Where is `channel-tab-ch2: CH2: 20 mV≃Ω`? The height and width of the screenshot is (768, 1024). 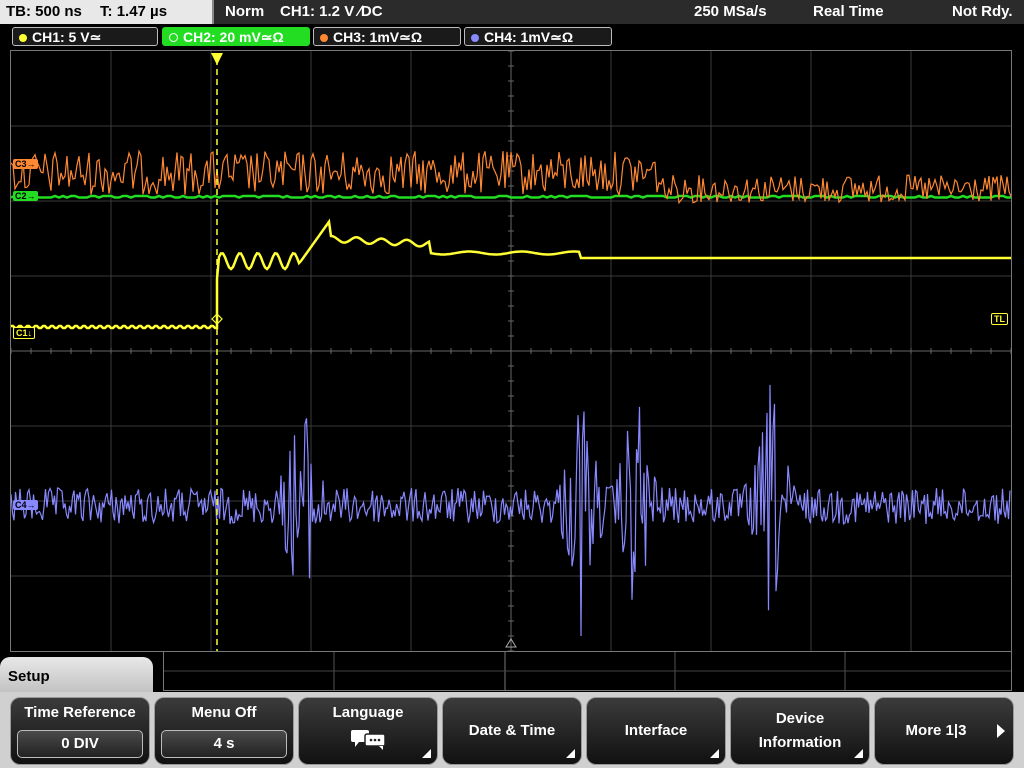 channel-tab-ch2: CH2: 20 mV≃Ω is located at coordinates (236, 36).